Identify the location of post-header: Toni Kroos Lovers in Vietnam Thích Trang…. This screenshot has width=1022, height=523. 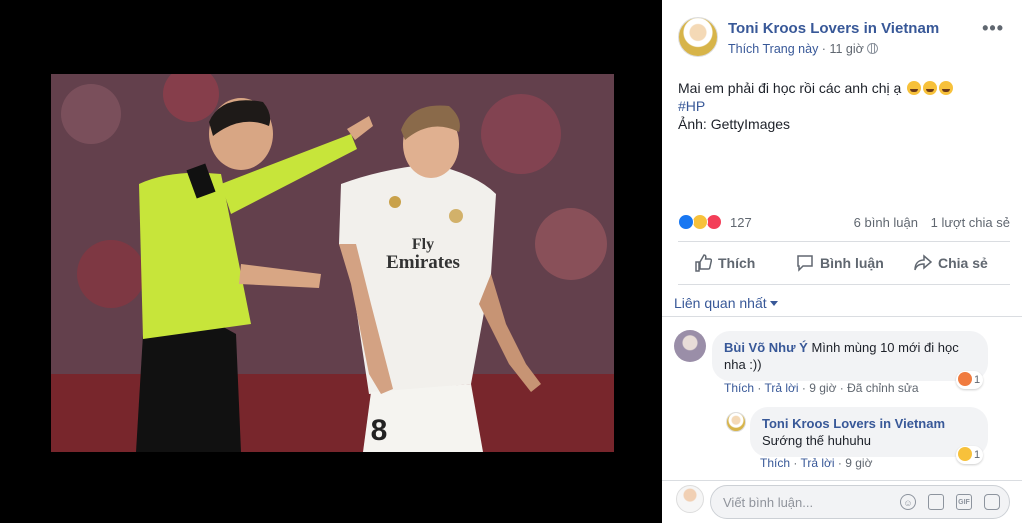
(844, 38).